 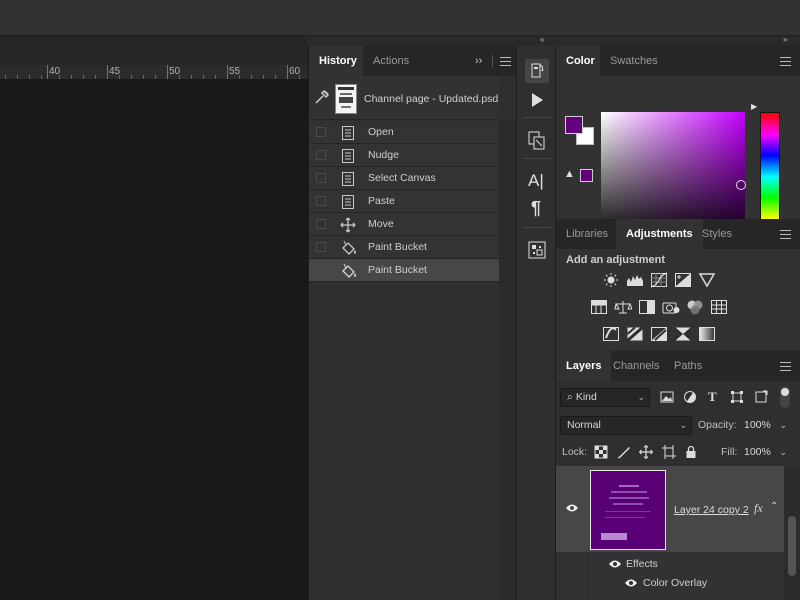 What do you see at coordinates (757, 452) in the screenshot?
I see `fill-value: 100%` at bounding box center [757, 452].